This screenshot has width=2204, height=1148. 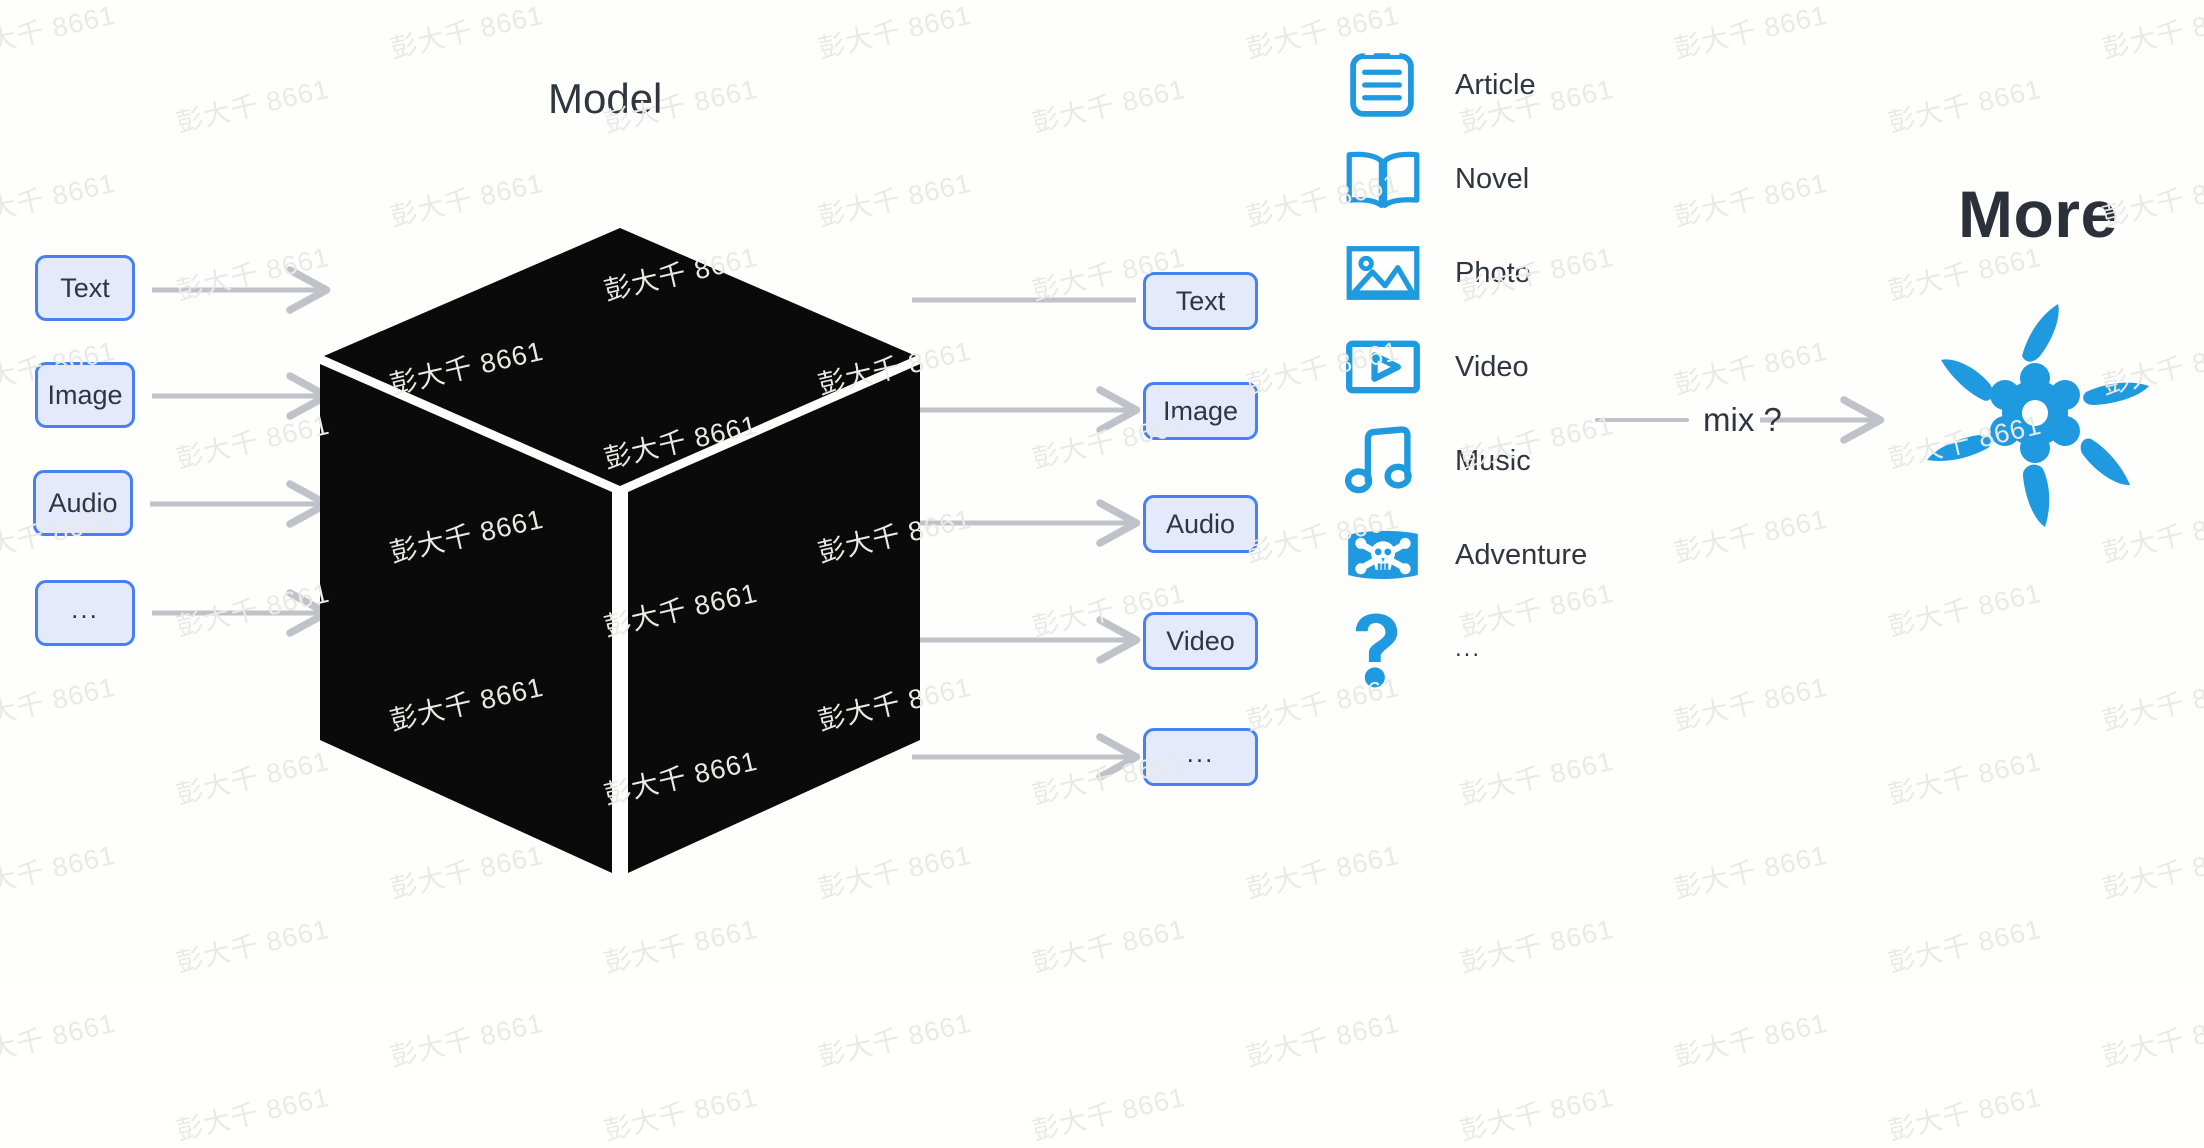 I want to click on media-row-adventure: Adventure, so click(x=1555, y=555).